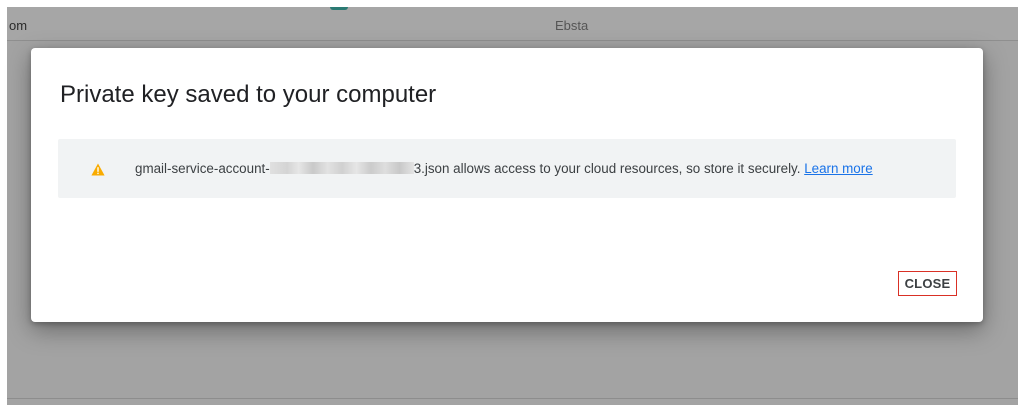 Image resolution: width=1018 pixels, height=405 pixels. Describe the element at coordinates (248, 94) in the screenshot. I see `dialog-title: Private key saved to your computer` at that location.